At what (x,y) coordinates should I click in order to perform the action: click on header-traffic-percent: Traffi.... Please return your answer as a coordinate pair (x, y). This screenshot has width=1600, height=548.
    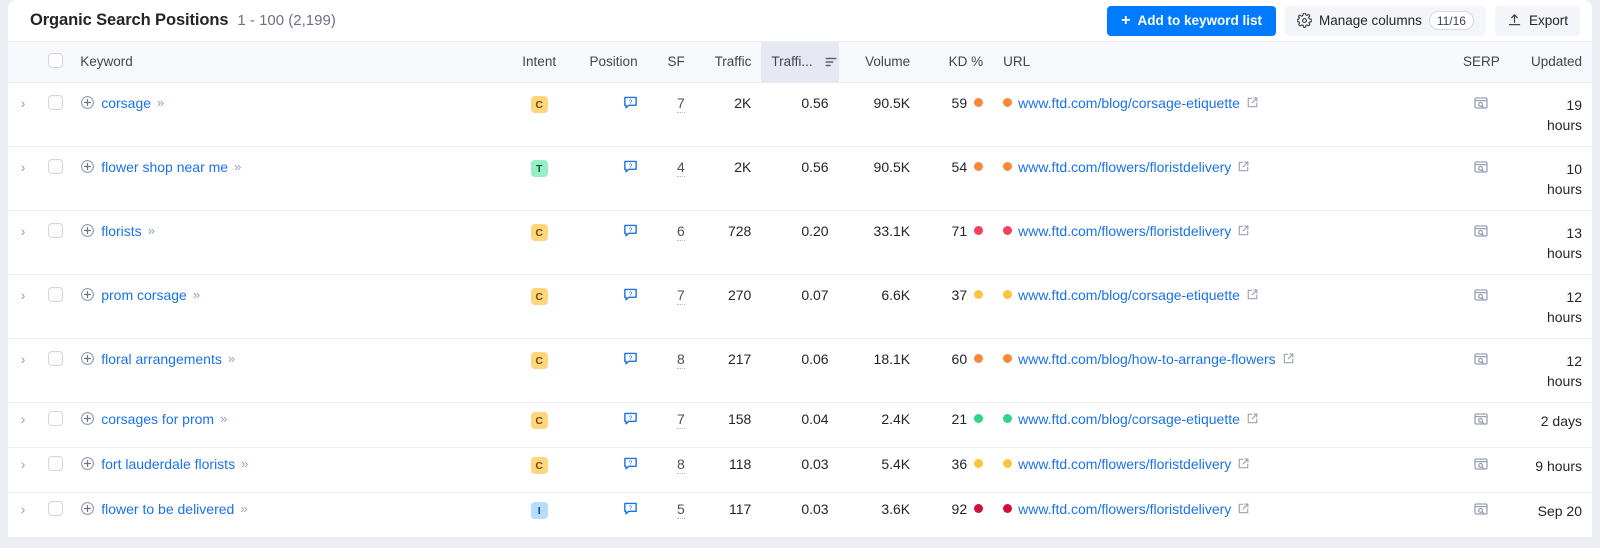
    Looking at the image, I should click on (800, 62).